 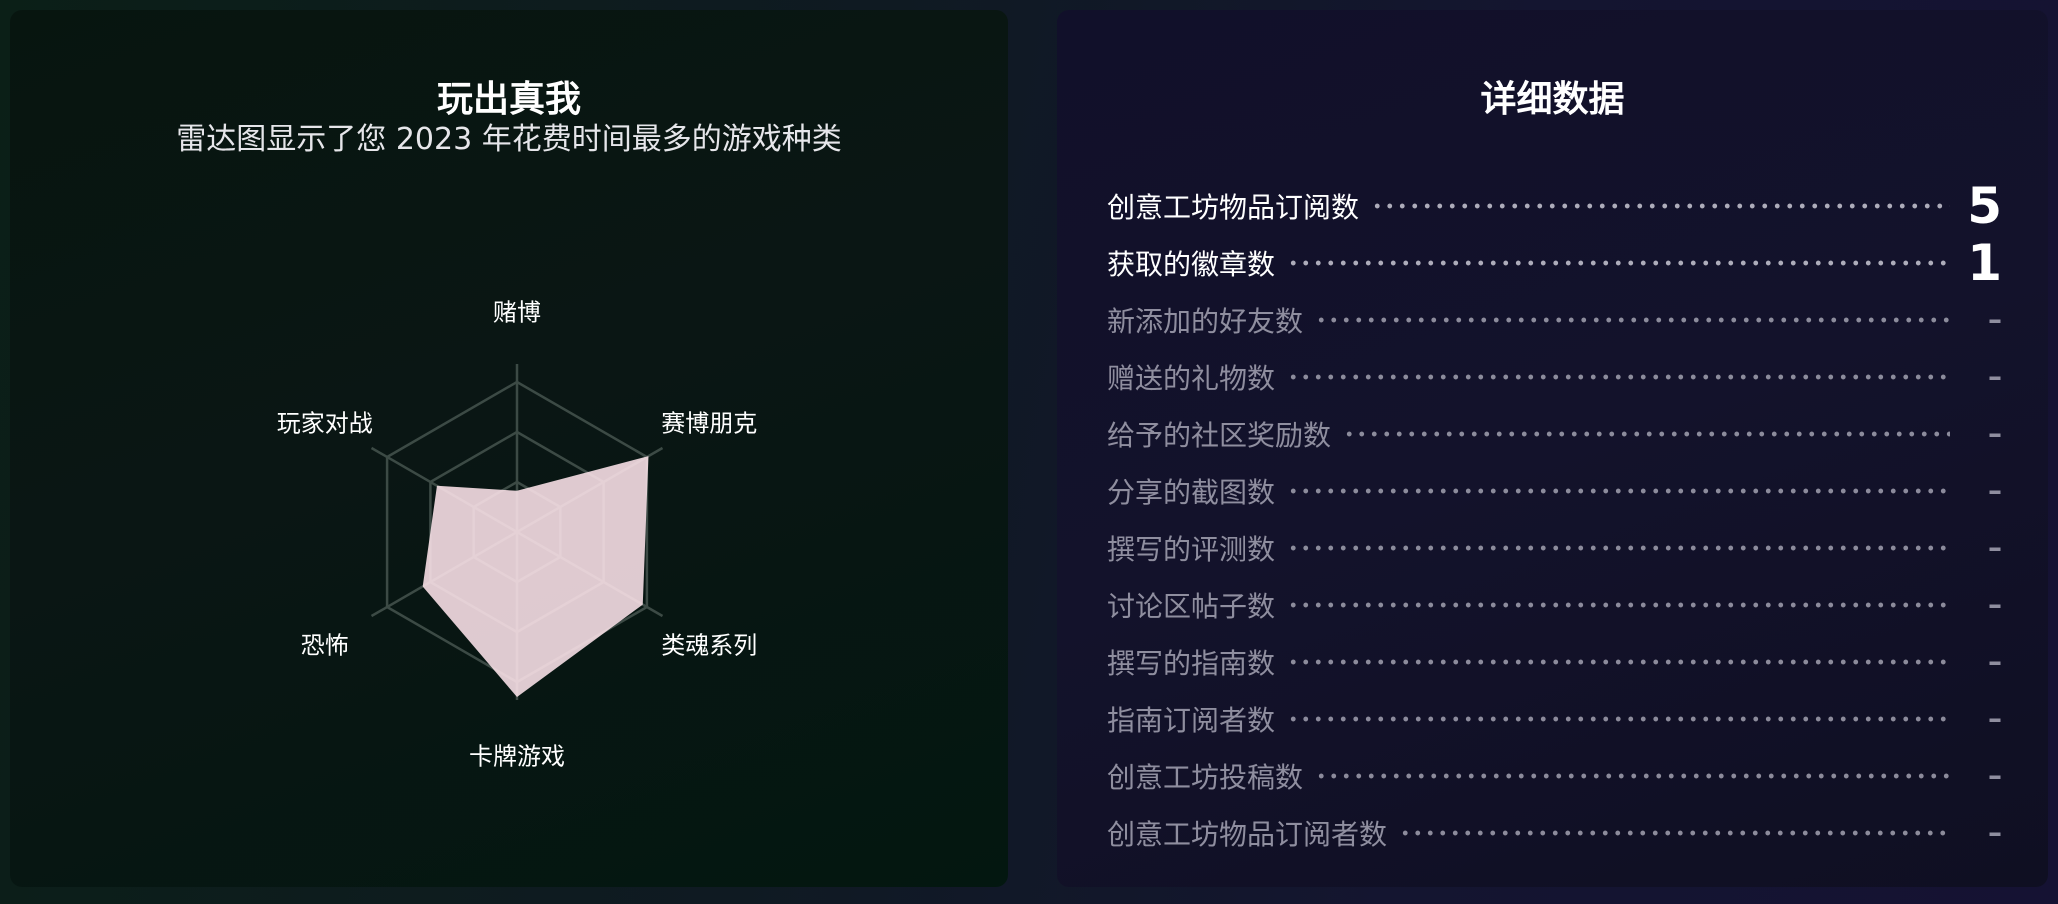 I want to click on radar-axis-label: 赛博朋克, so click(x=709, y=423).